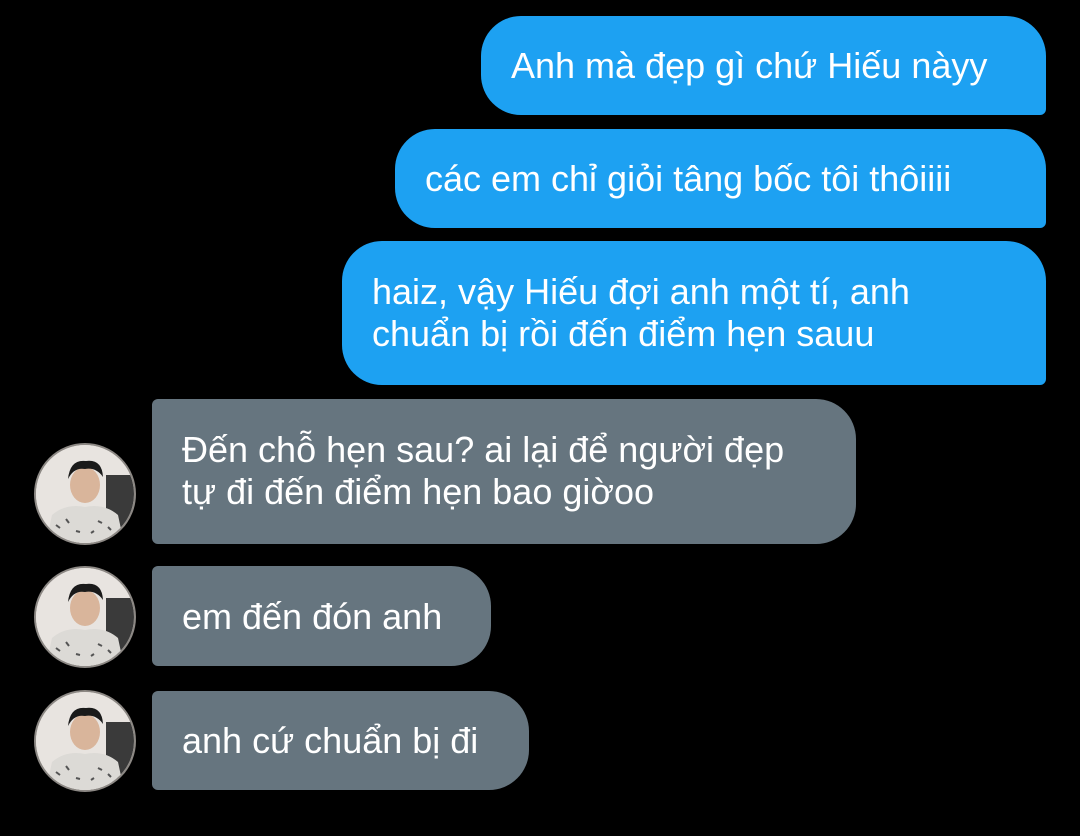 Image resolution: width=1080 pixels, height=836 pixels. I want to click on sent-message: các em chỉ giỏi tâng bốc tôi thôiiii, so click(720, 178).